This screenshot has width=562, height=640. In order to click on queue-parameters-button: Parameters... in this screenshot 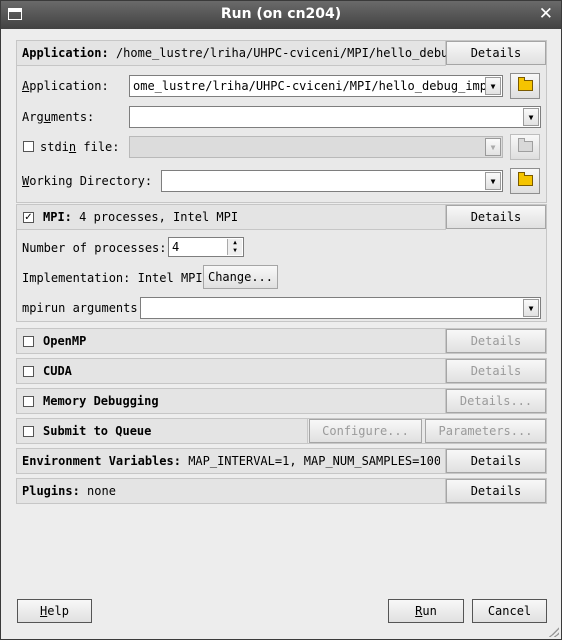, I will do `click(485, 431)`.